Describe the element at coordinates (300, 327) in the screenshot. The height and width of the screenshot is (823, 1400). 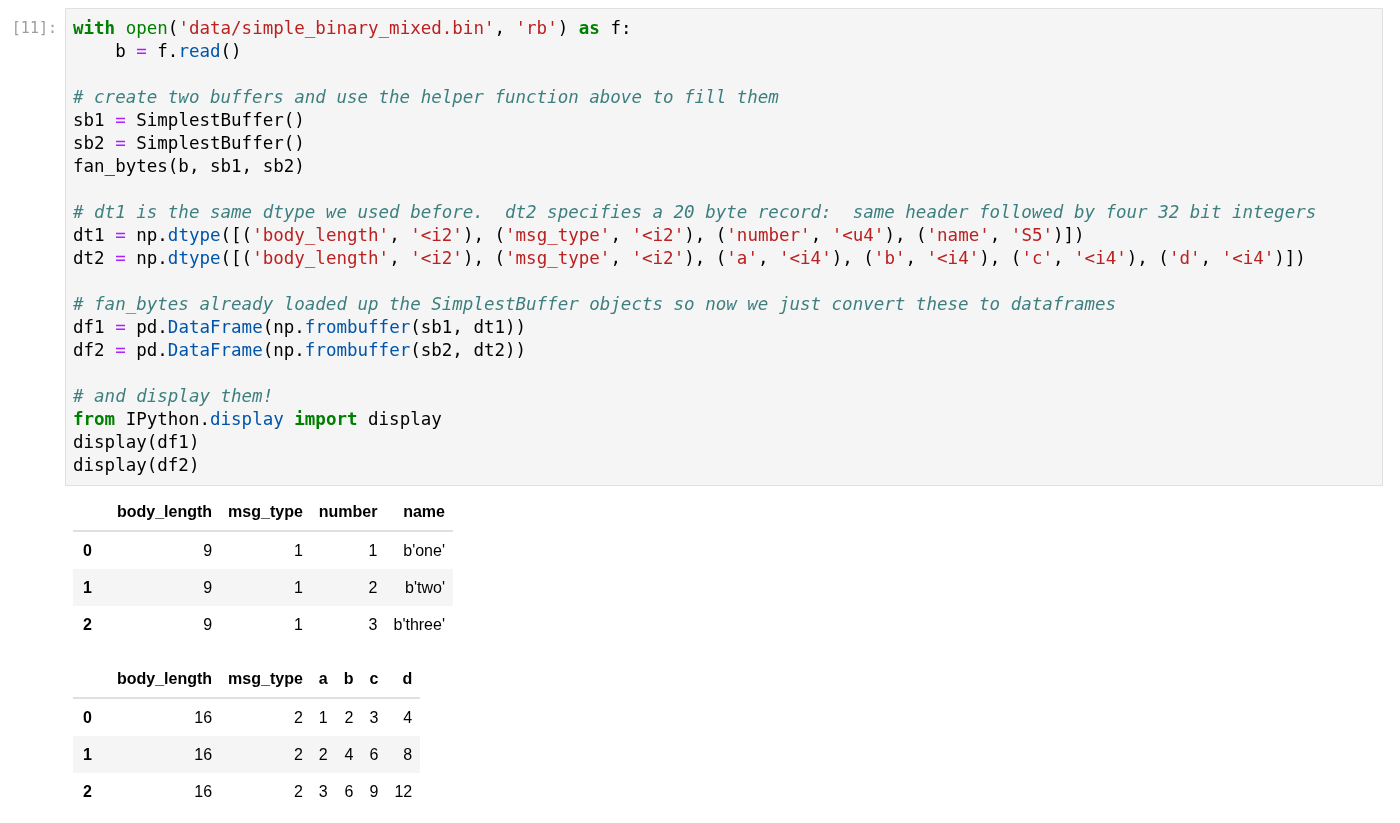
I see `code-line: df1 = pd.DataFrame(np.frombuffer(sb1, dt1))` at that location.